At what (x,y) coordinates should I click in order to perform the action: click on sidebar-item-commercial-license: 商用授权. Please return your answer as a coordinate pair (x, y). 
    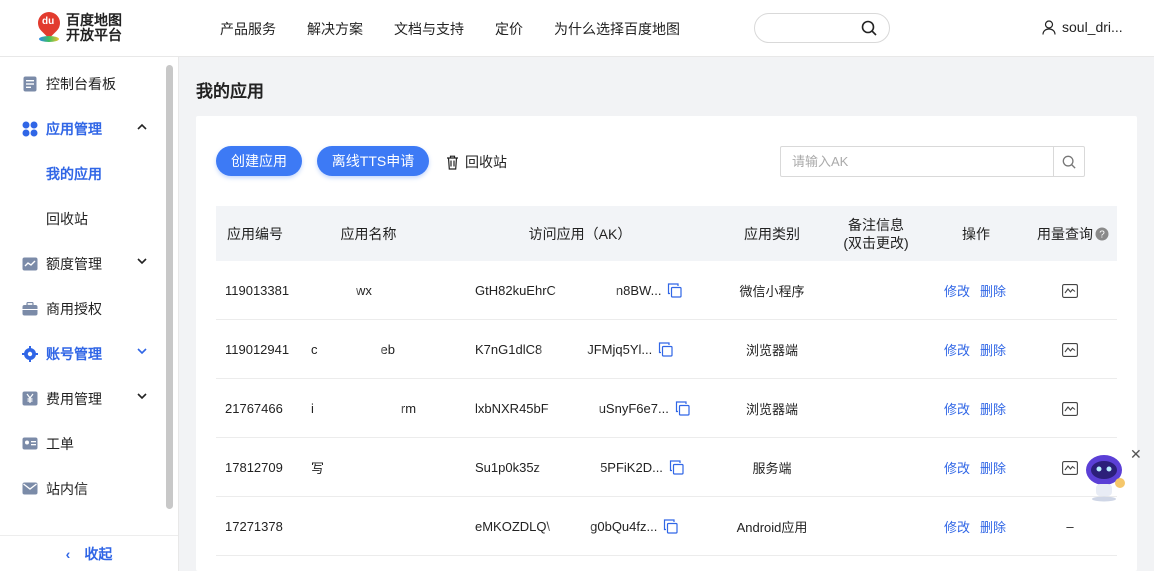
    Looking at the image, I should click on (82, 308).